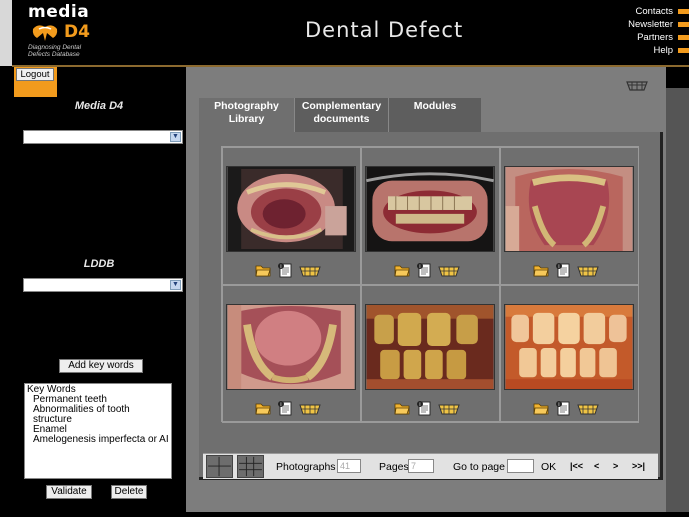 The height and width of the screenshot is (517, 689). What do you see at coordinates (434, 115) in the screenshot?
I see `tab-modules: Modules` at bounding box center [434, 115].